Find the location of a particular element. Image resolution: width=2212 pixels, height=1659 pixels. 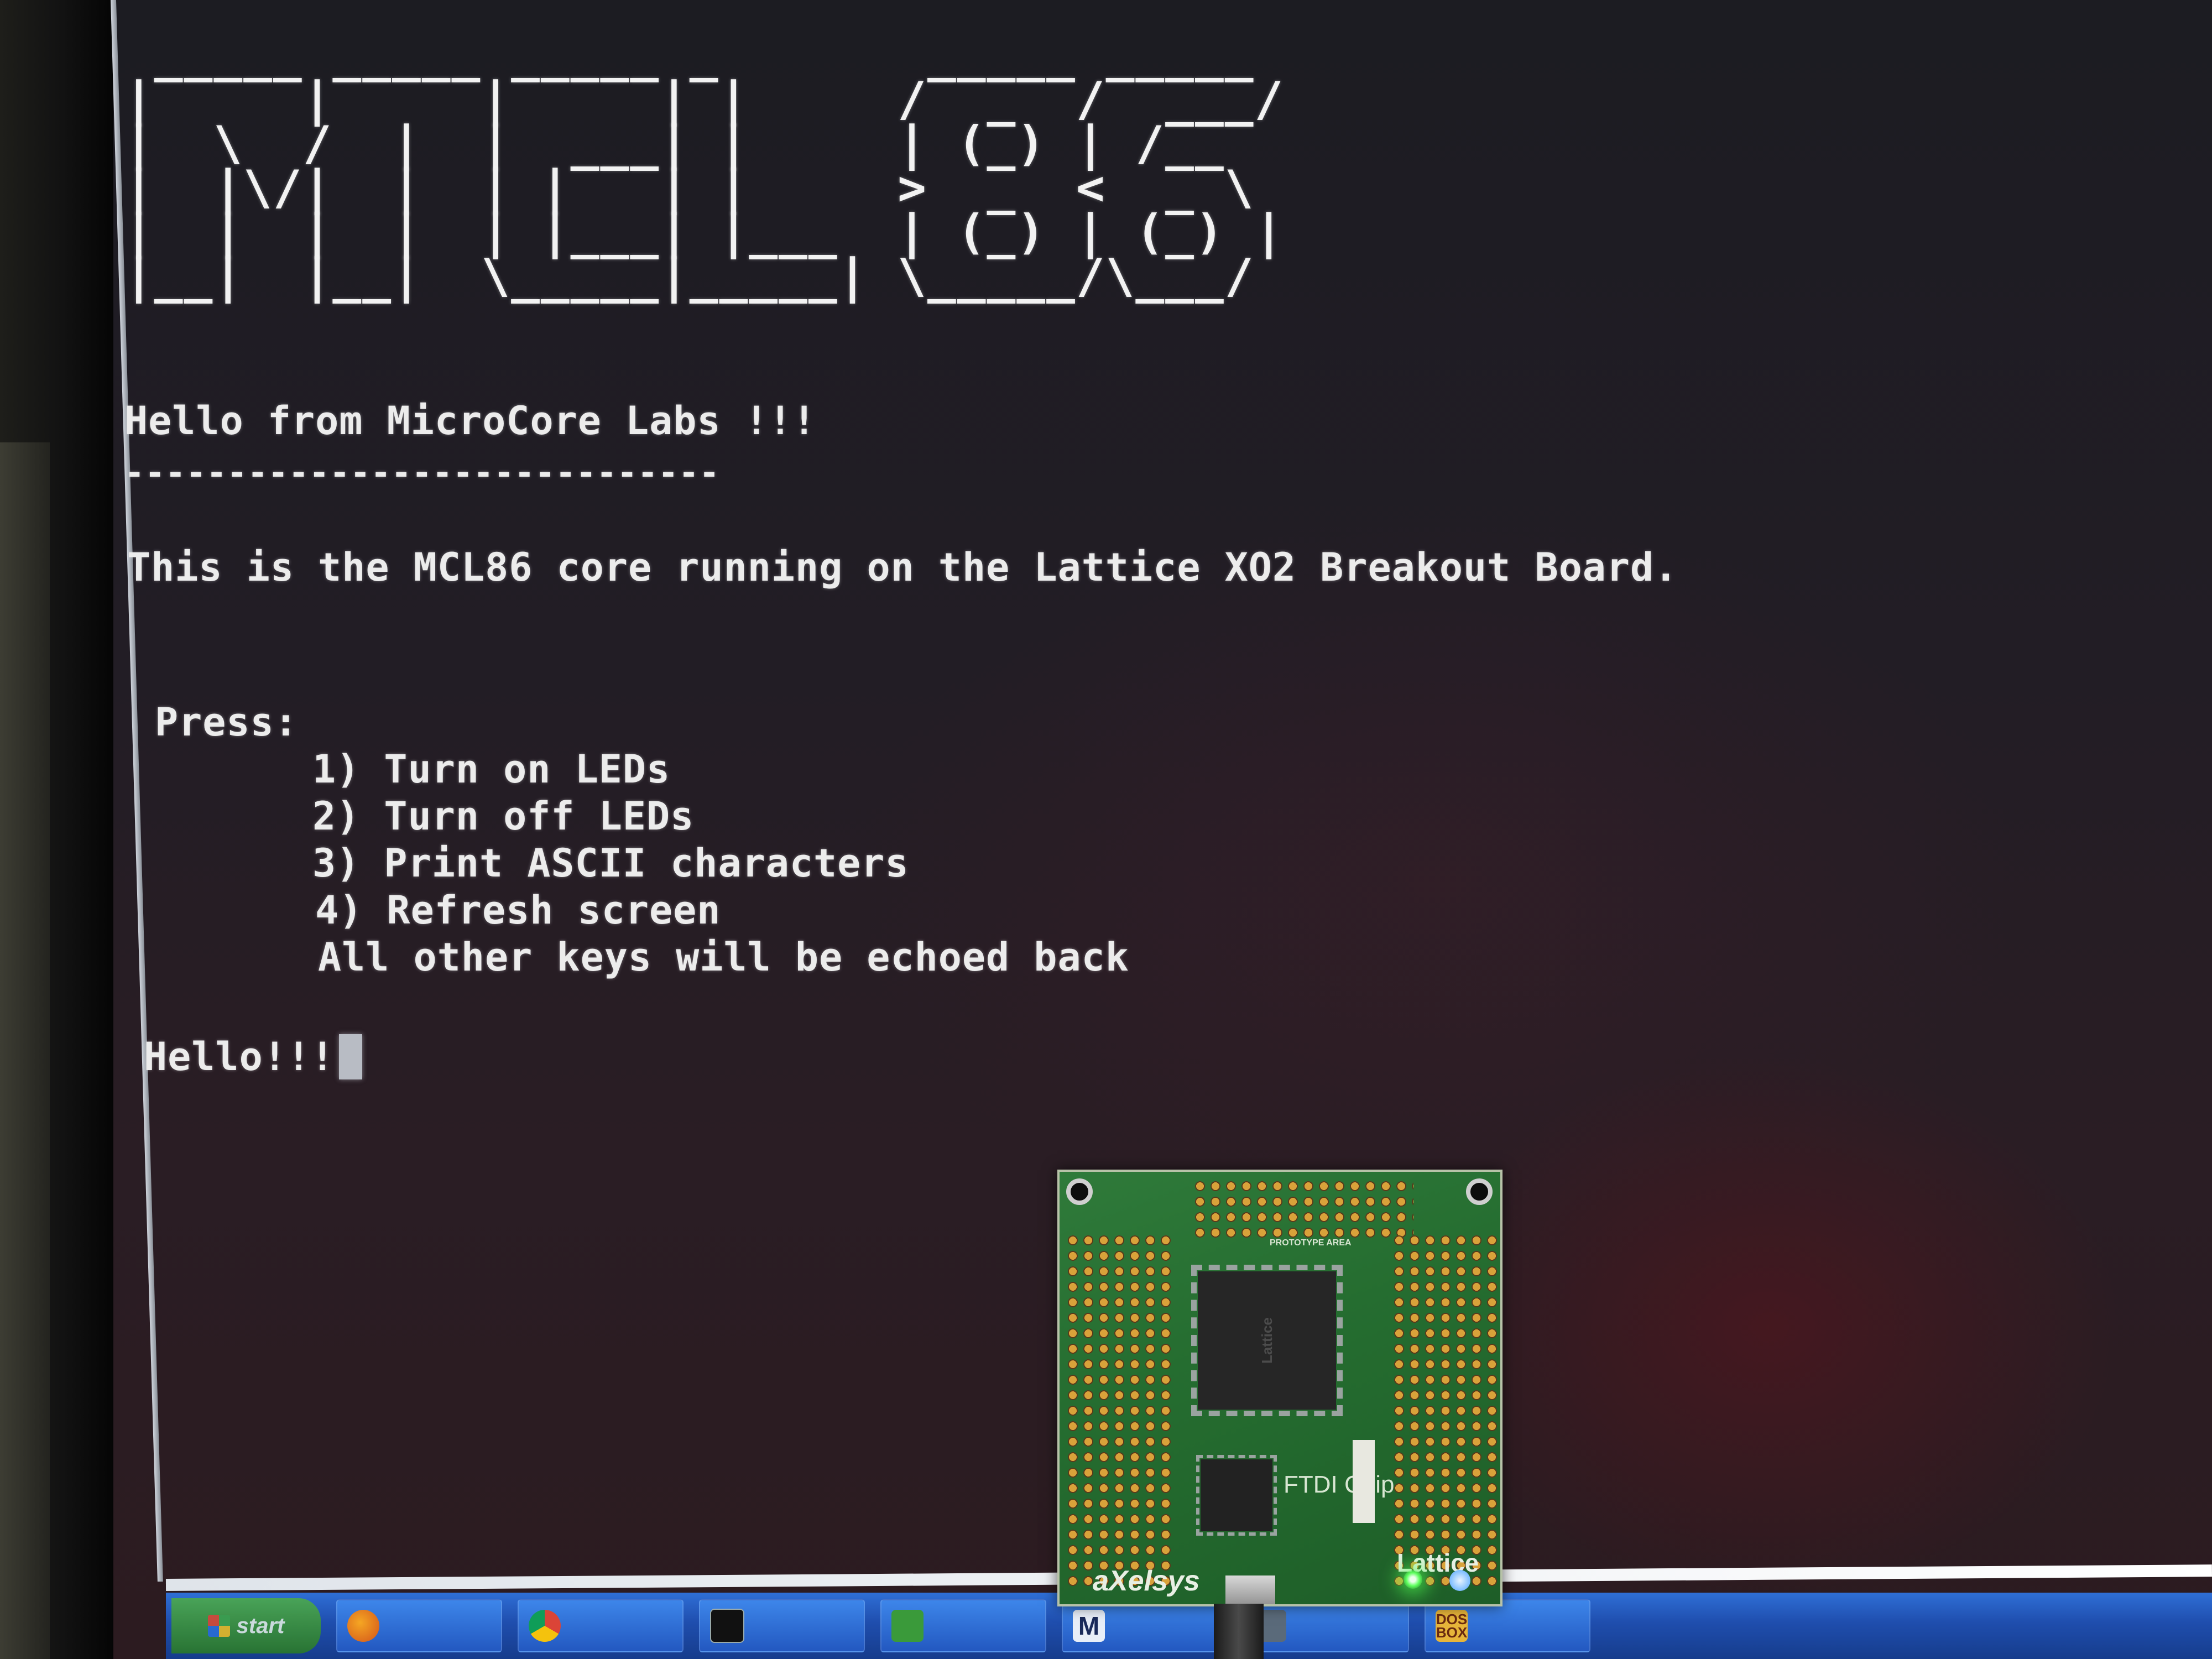

taskbar-item-lattice is located at coordinates (1326, 1626).